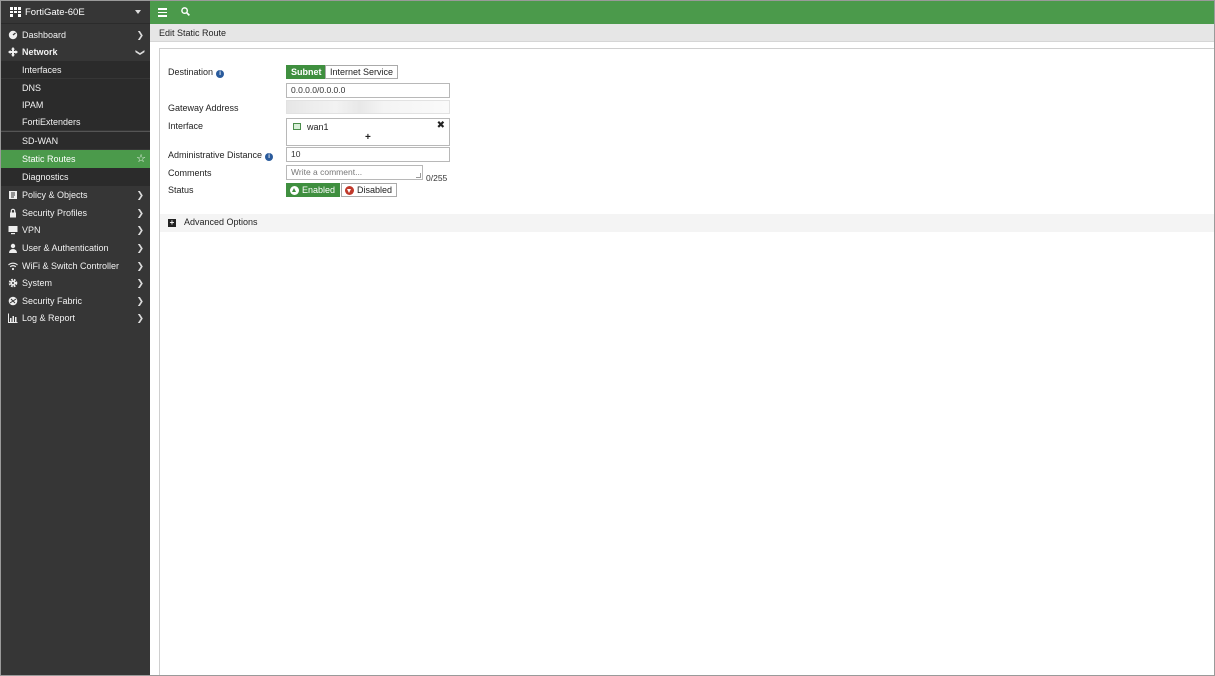 Image resolution: width=1215 pixels, height=676 pixels. What do you see at coordinates (349, 190) in the screenshot?
I see `arrow-down-circle-icon` at bounding box center [349, 190].